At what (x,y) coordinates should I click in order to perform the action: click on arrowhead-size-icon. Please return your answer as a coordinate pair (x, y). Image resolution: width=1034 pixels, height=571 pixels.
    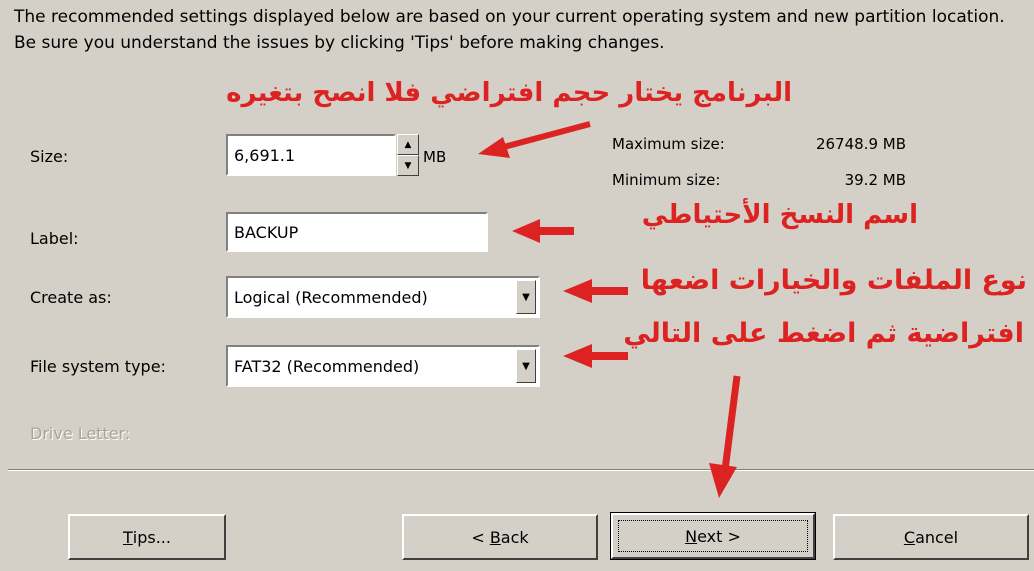
    Looking at the image, I should click on (494, 147).